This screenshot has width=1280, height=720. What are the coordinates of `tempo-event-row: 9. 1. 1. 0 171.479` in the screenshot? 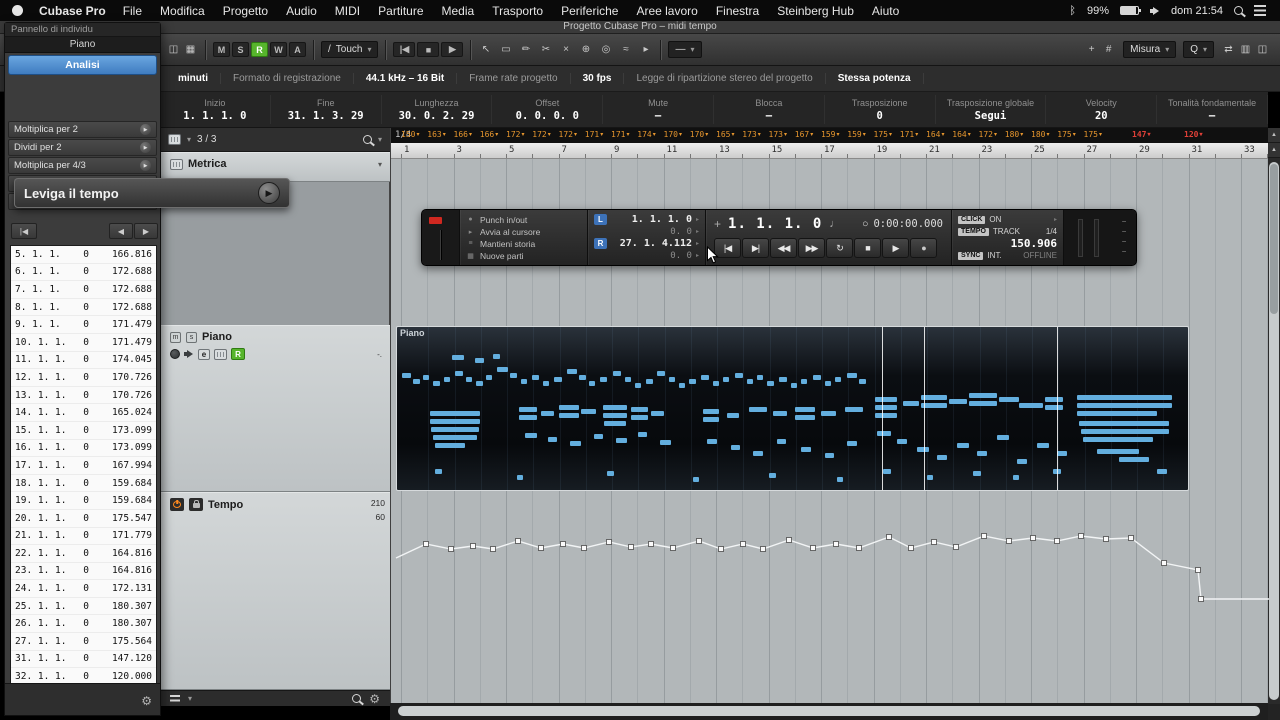 It's located at (83, 325).